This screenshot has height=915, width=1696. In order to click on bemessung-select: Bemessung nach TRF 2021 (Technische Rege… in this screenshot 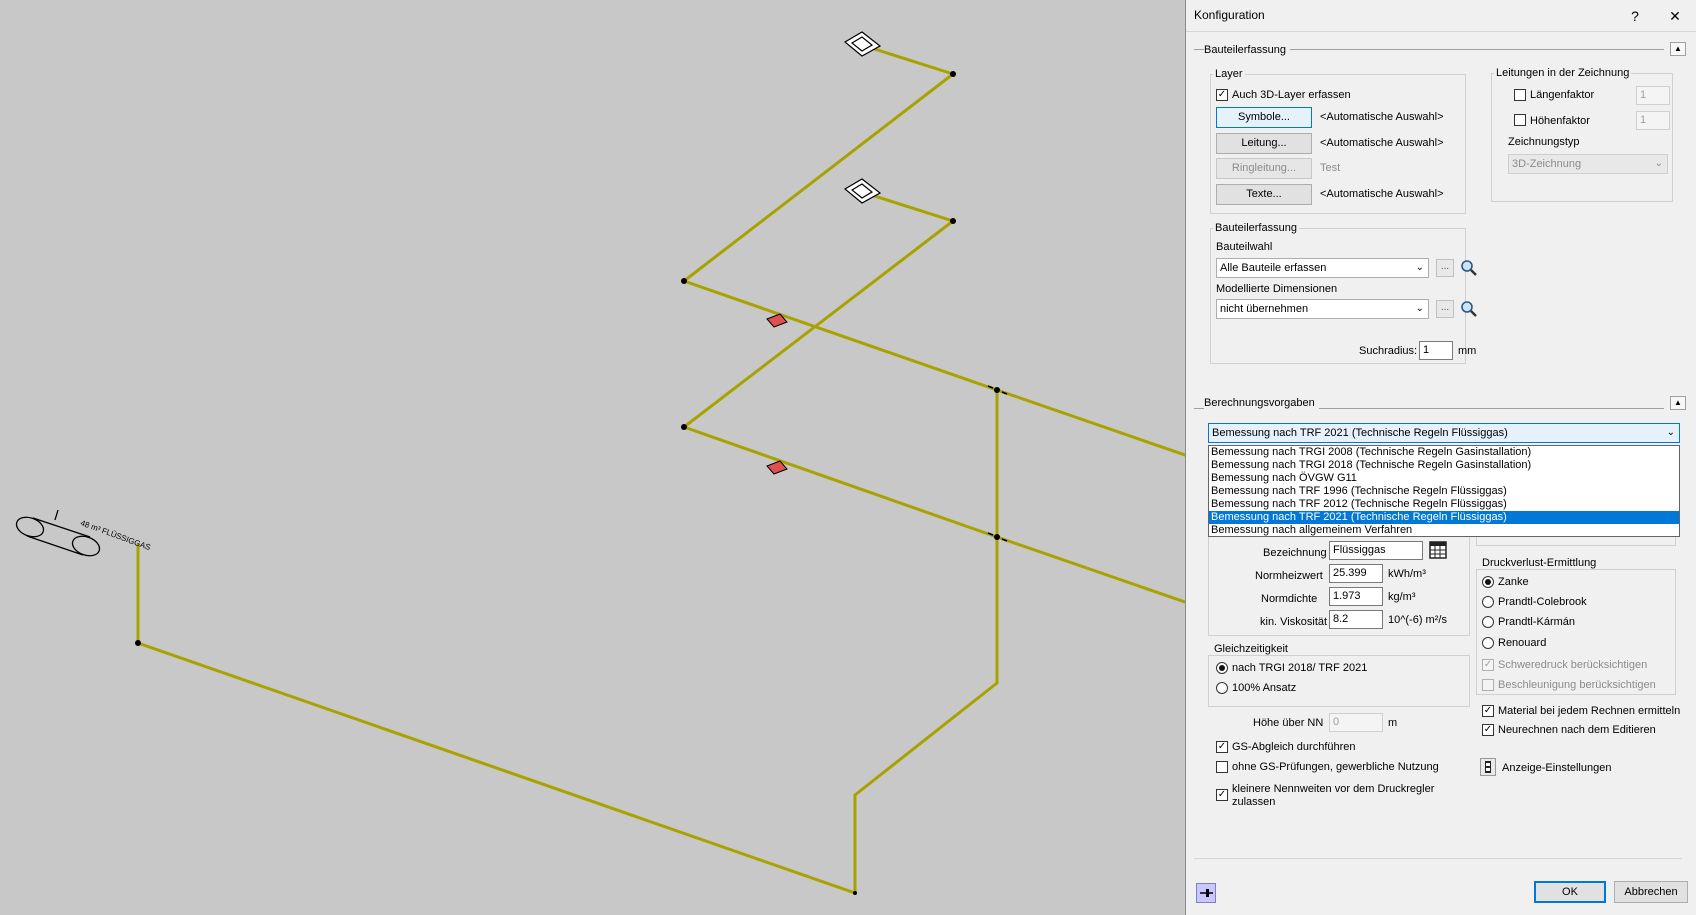, I will do `click(1444, 433)`.